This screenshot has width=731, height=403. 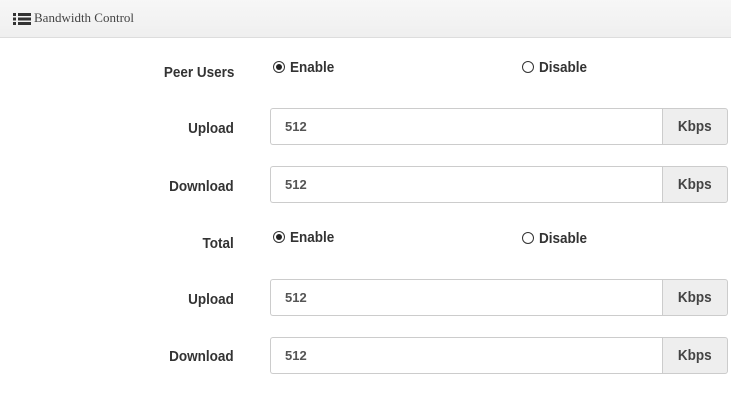 I want to click on total-download-group: Kbps, so click(x=499, y=355).